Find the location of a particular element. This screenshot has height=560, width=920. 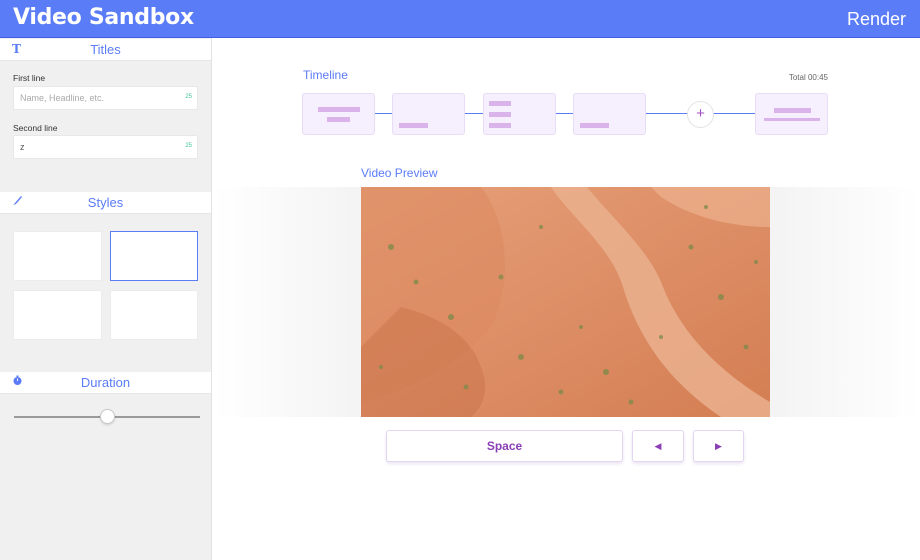

next-button: ▶ is located at coordinates (718, 446).